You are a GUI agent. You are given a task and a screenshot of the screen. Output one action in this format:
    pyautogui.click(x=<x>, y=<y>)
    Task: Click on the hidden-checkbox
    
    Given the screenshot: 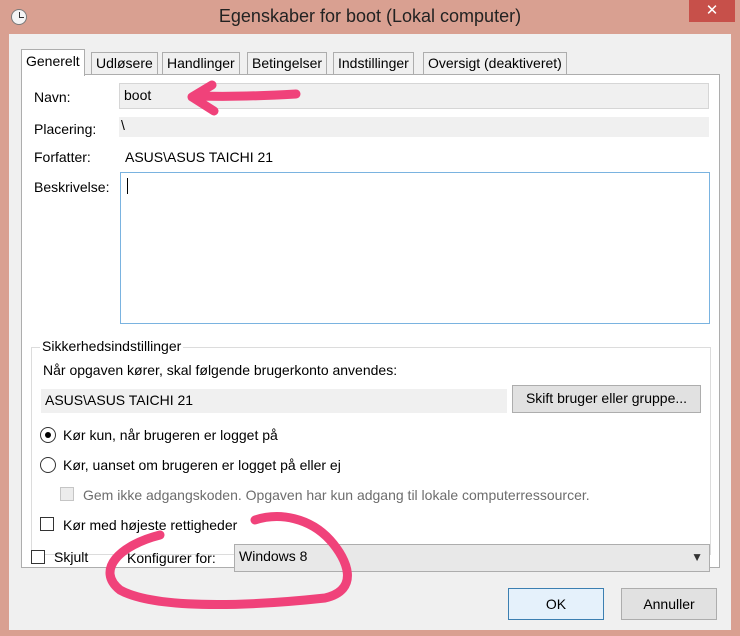 What is the action you would take?
    pyautogui.click(x=38, y=557)
    